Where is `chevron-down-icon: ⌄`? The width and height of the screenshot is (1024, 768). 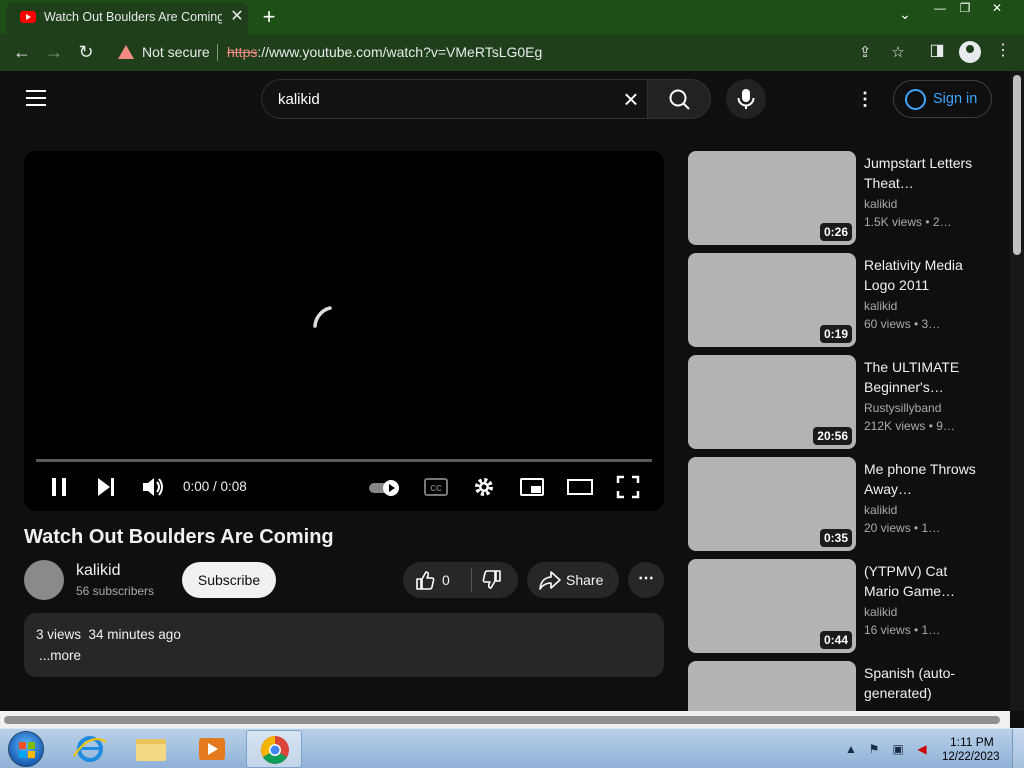 chevron-down-icon: ⌄ is located at coordinates (905, 17).